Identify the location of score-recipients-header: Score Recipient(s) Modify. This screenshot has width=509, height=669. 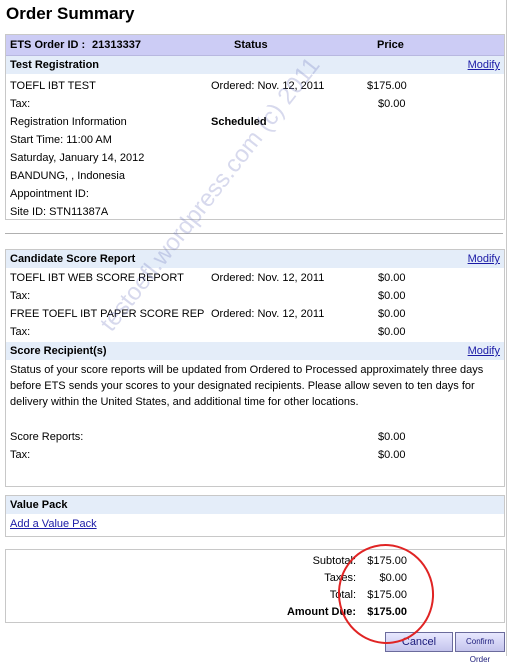
(255, 351).